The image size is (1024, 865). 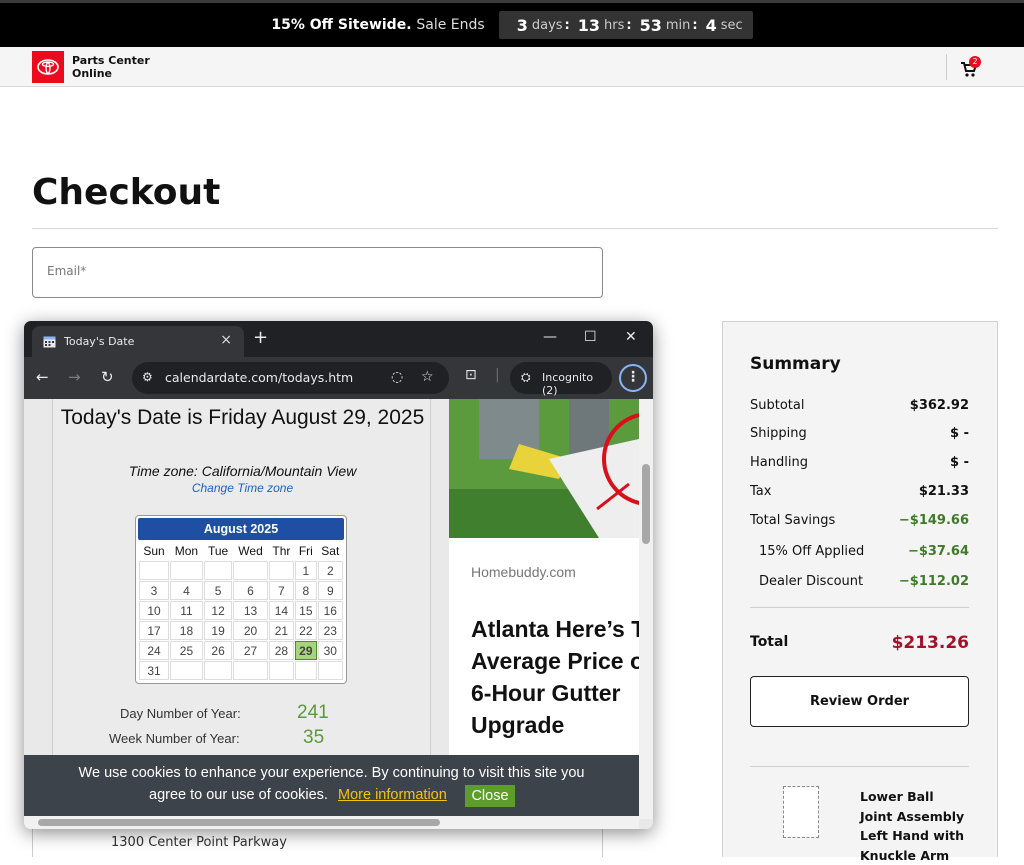 What do you see at coordinates (154, 610) in the screenshot?
I see `calendar-day: 10` at bounding box center [154, 610].